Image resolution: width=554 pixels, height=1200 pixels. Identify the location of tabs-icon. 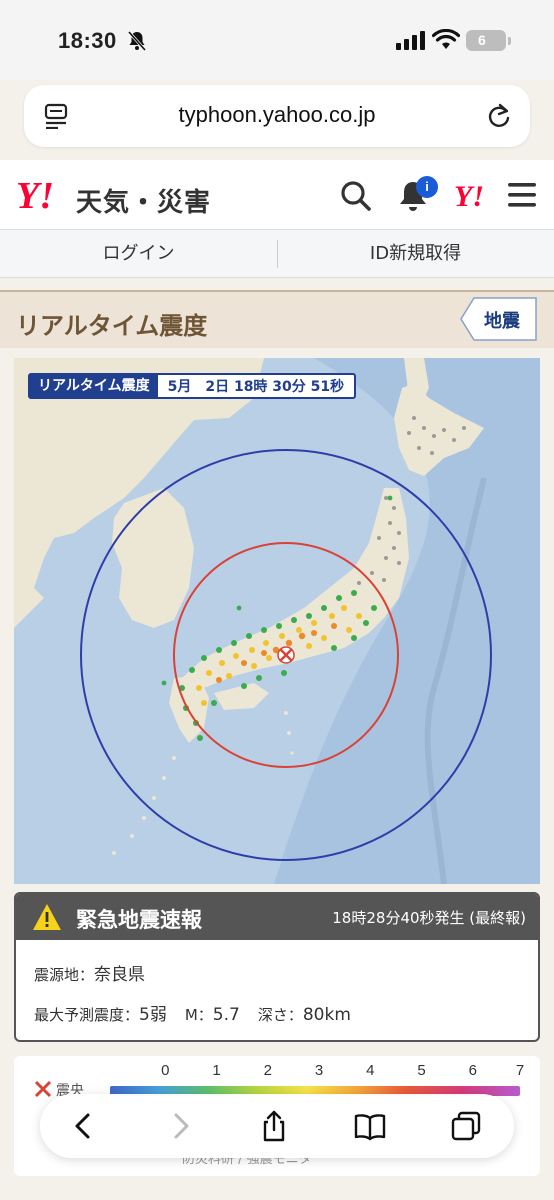
(466, 1126).